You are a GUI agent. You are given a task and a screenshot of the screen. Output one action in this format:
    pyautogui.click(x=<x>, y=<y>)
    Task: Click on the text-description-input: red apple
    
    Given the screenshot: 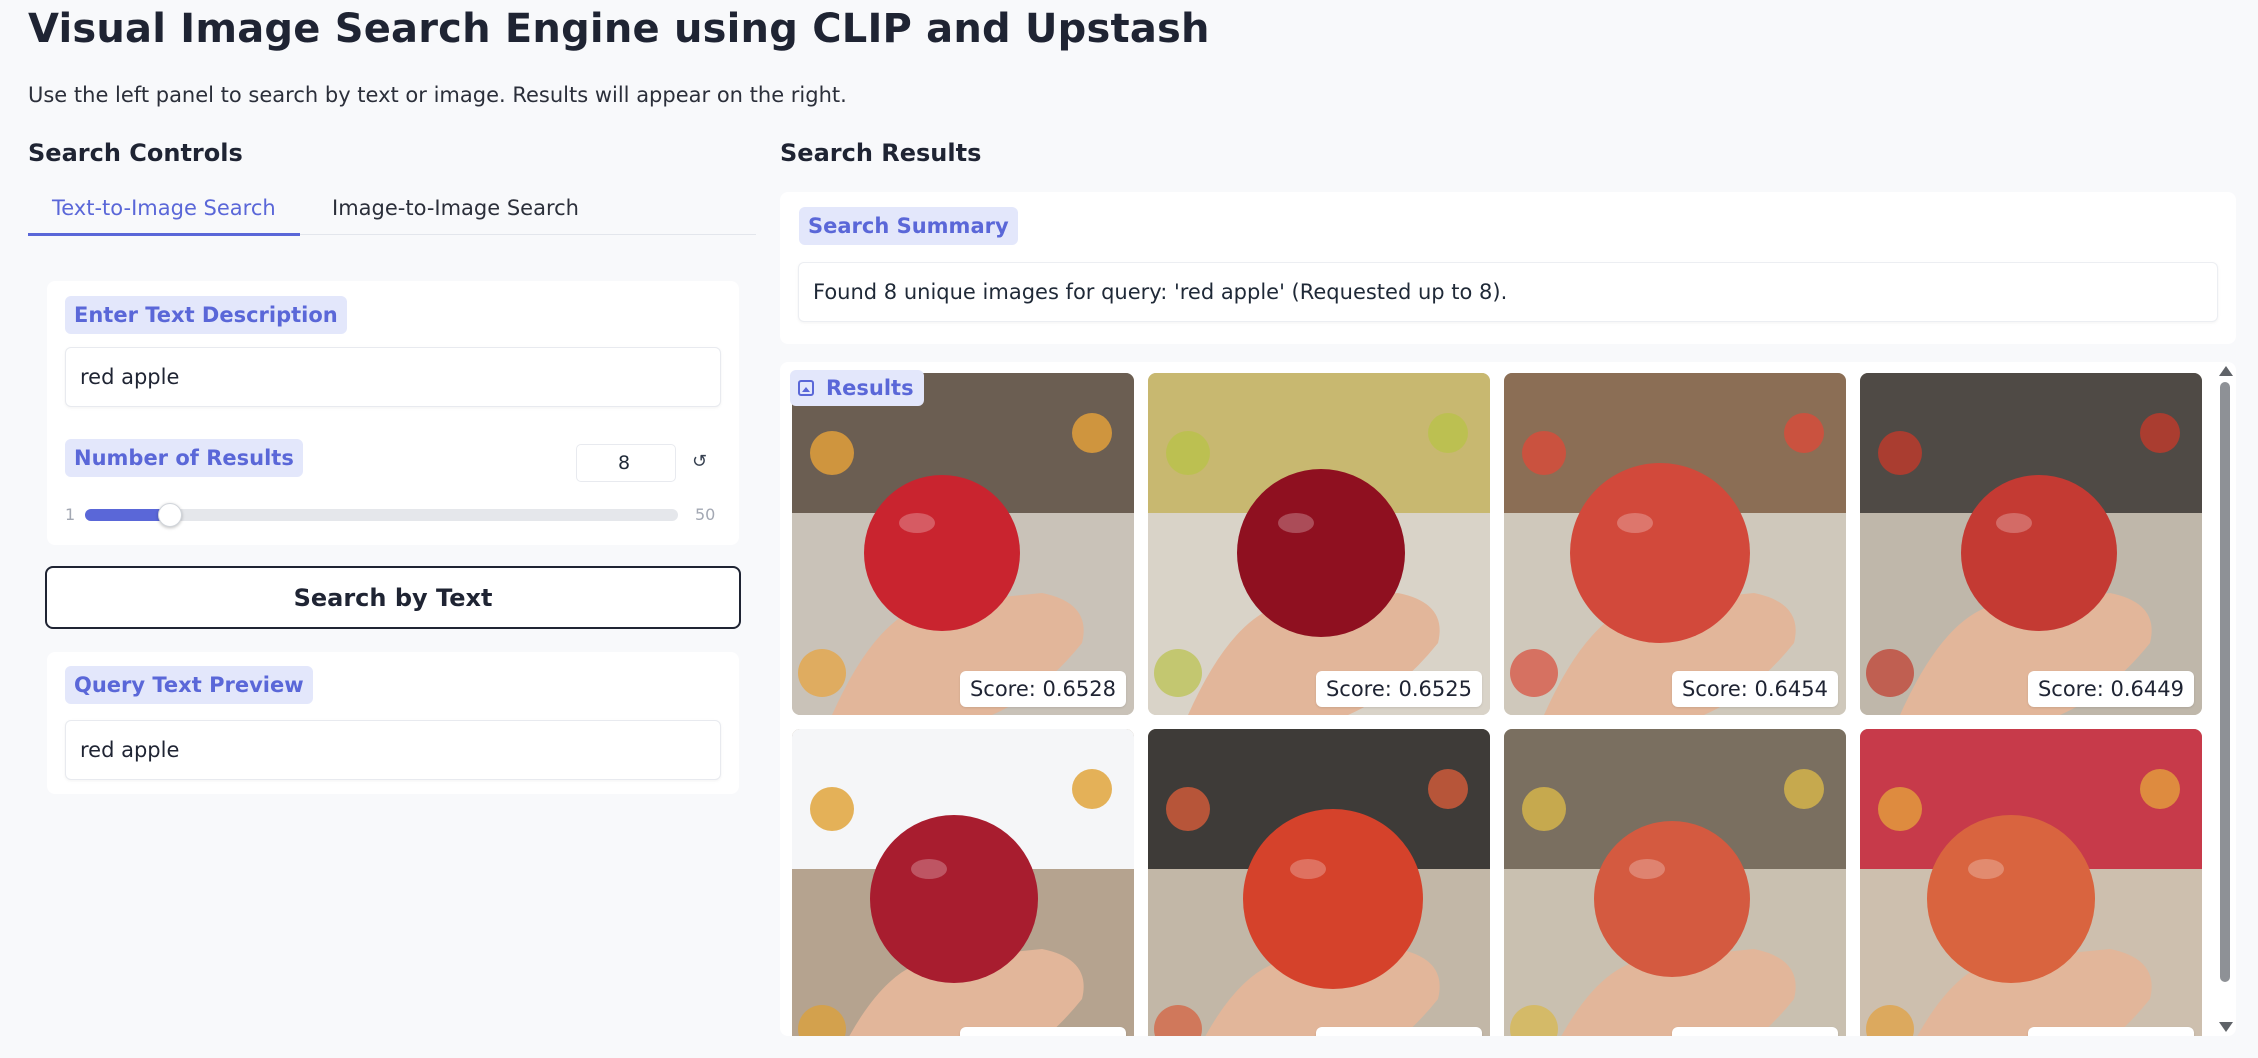 What is the action you would take?
    pyautogui.click(x=393, y=377)
    